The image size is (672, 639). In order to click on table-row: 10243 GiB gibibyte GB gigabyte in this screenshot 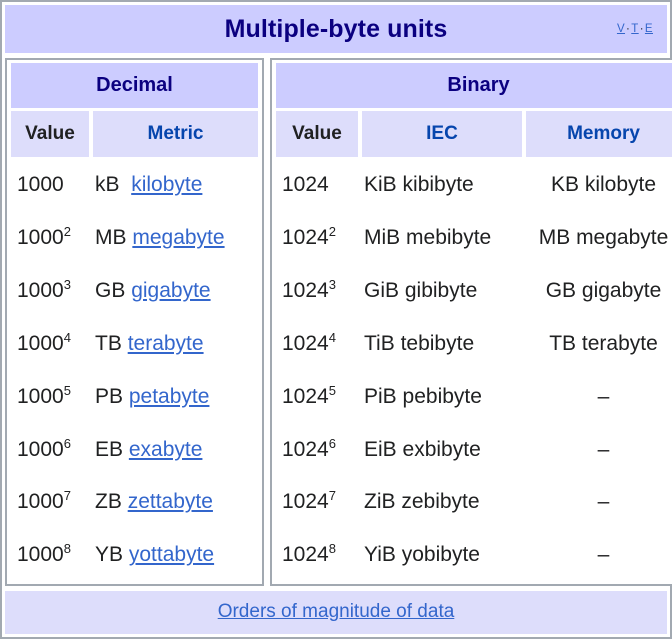, I will do `click(474, 291)`.